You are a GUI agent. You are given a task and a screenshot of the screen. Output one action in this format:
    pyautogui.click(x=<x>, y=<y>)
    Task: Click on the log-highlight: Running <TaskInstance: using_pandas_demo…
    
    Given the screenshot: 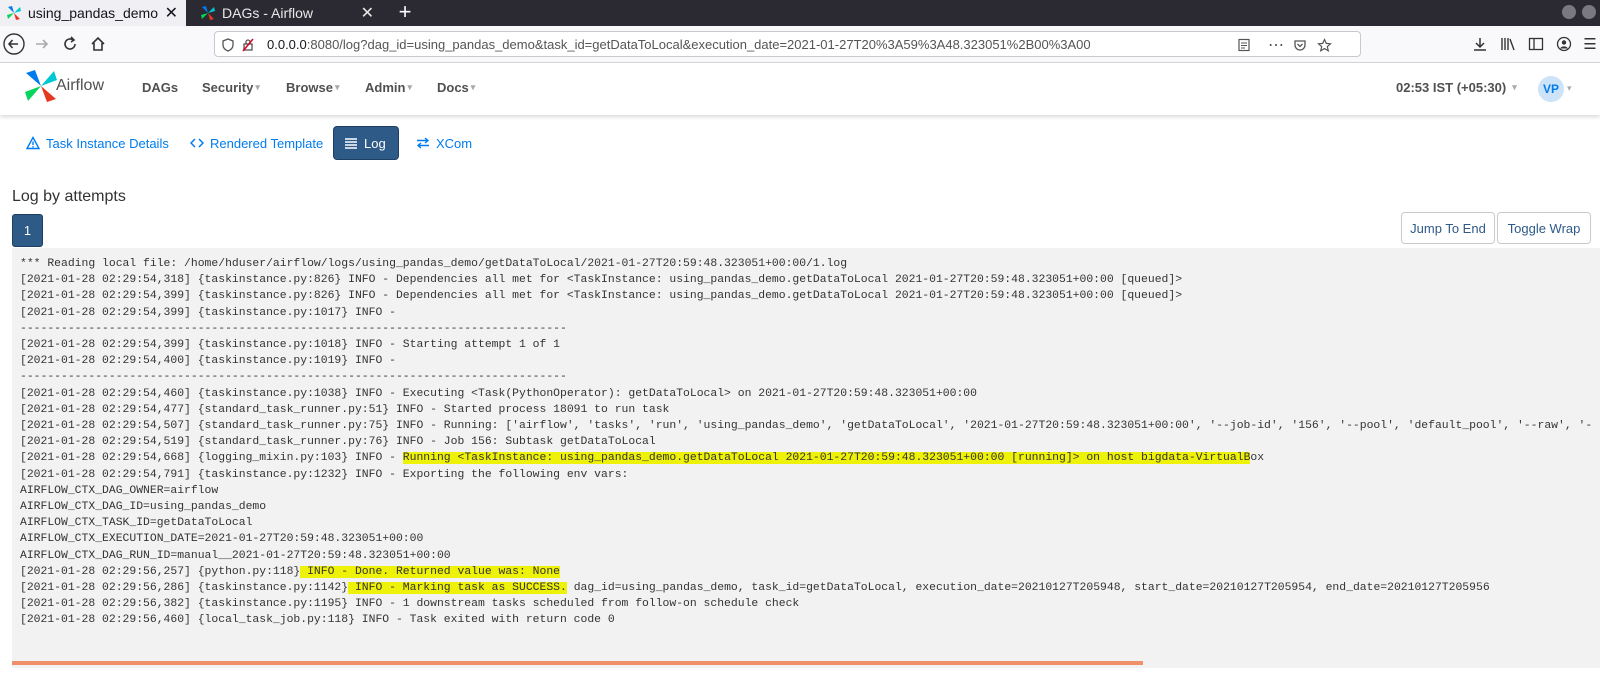 What is the action you would take?
    pyautogui.click(x=826, y=458)
    